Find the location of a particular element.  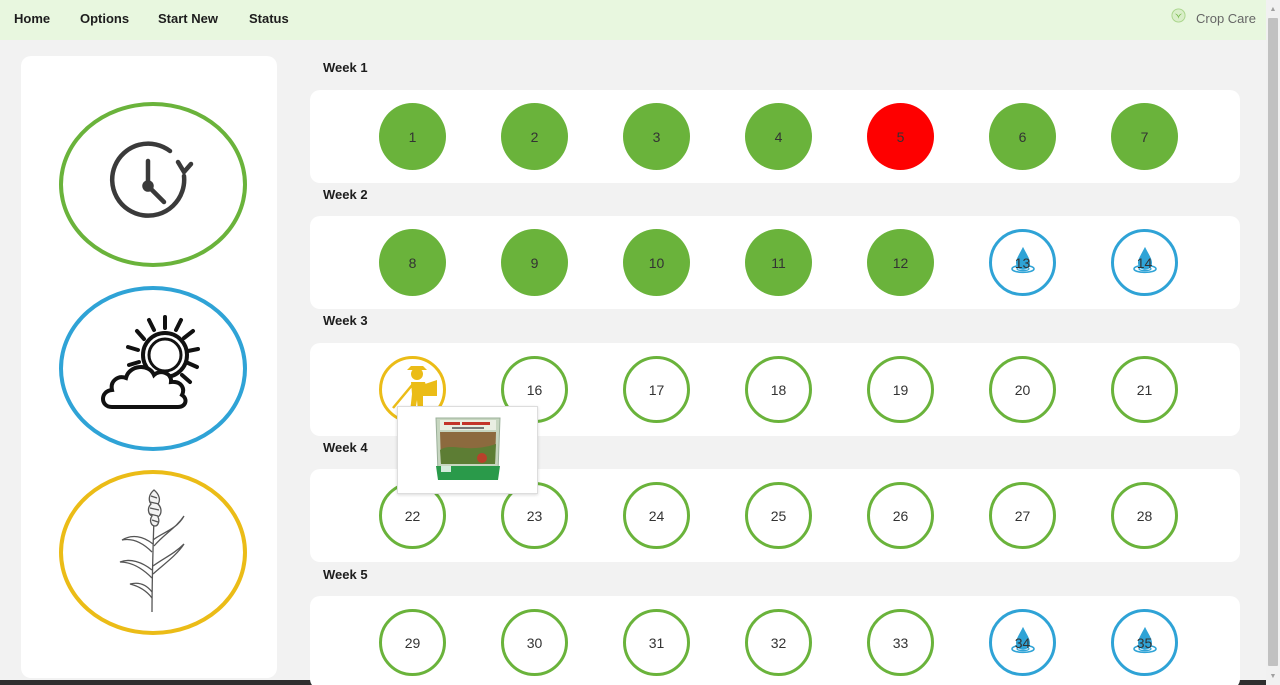

nav-options-link: Options is located at coordinates (104, 18).